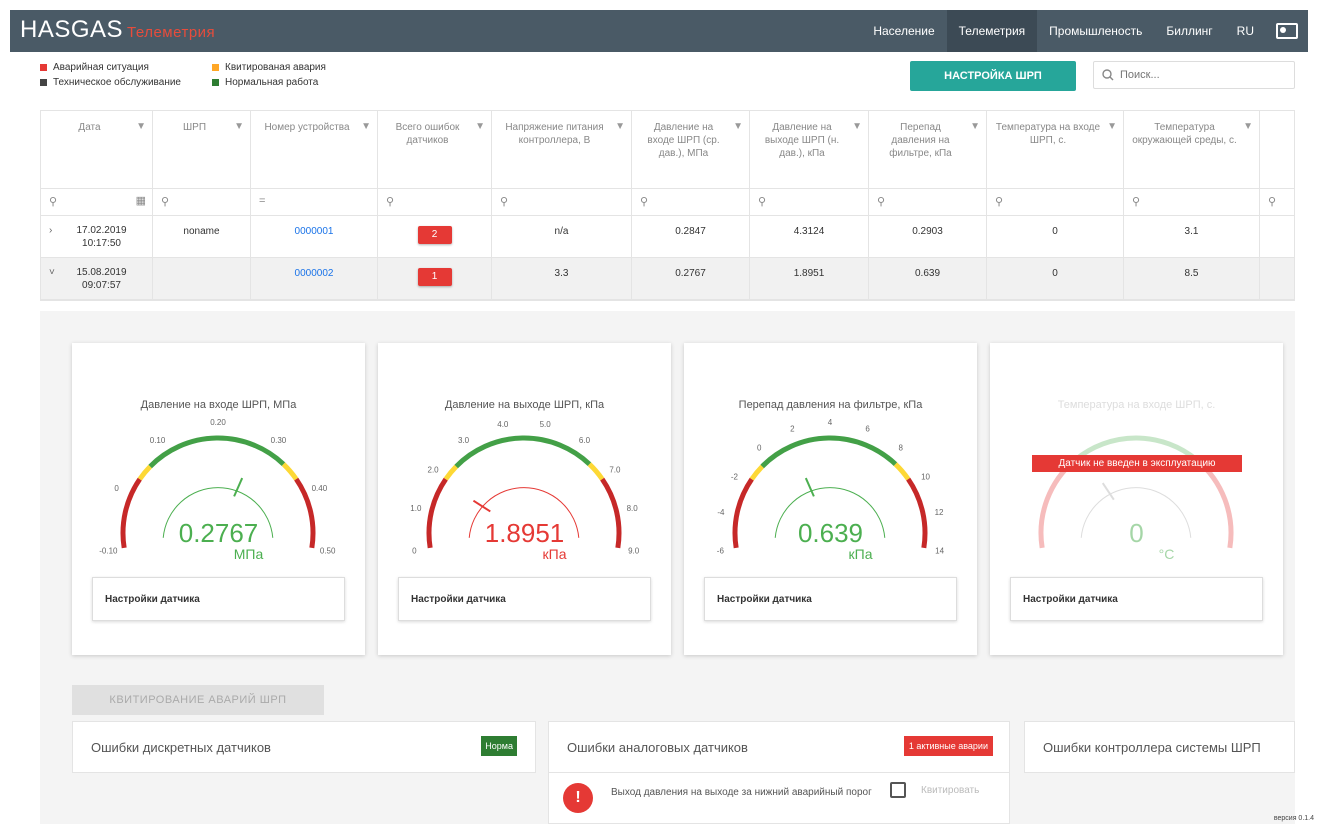  I want to click on language-selector: RU, so click(1245, 31).